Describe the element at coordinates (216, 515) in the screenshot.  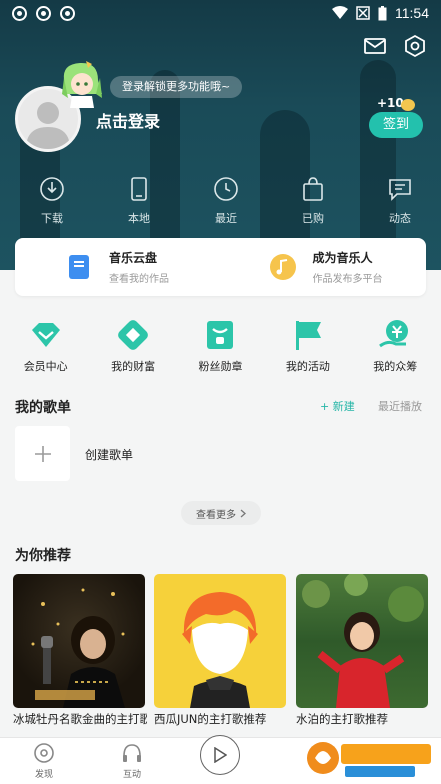
I see `view-more-label: 查看更多` at that location.